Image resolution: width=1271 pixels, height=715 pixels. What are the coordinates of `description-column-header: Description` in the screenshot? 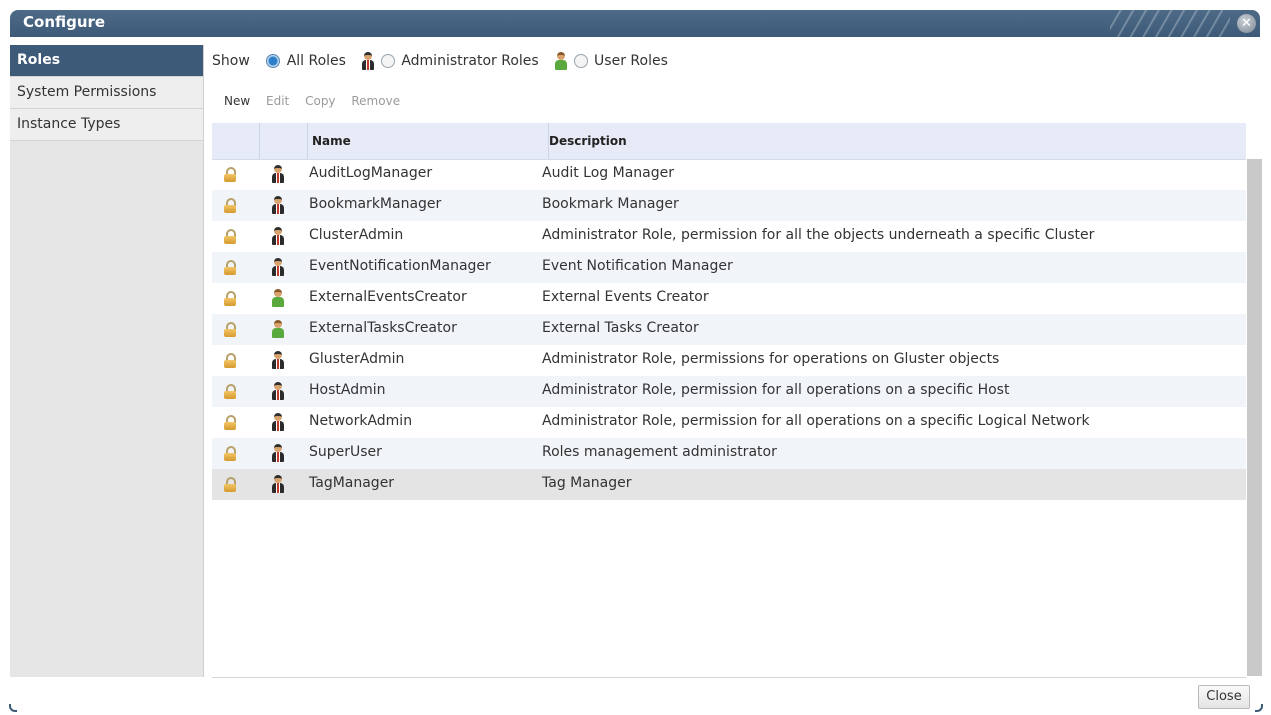 It's located at (897, 141).